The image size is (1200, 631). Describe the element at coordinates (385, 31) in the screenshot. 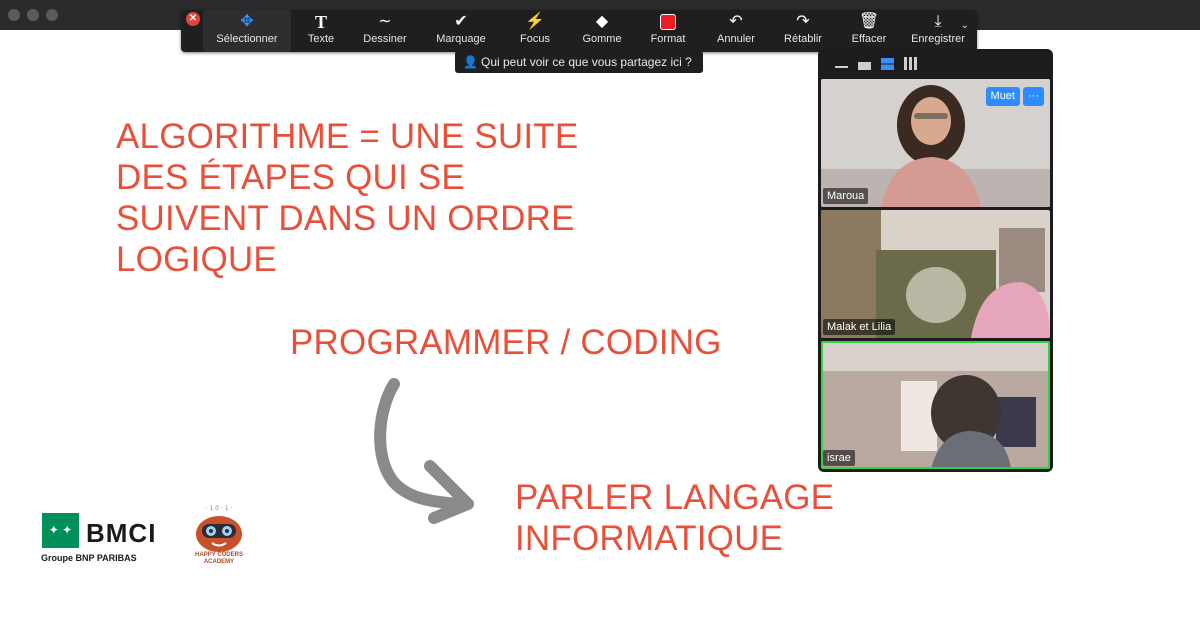

I see `tool-draw: ∼ Dessiner` at that location.